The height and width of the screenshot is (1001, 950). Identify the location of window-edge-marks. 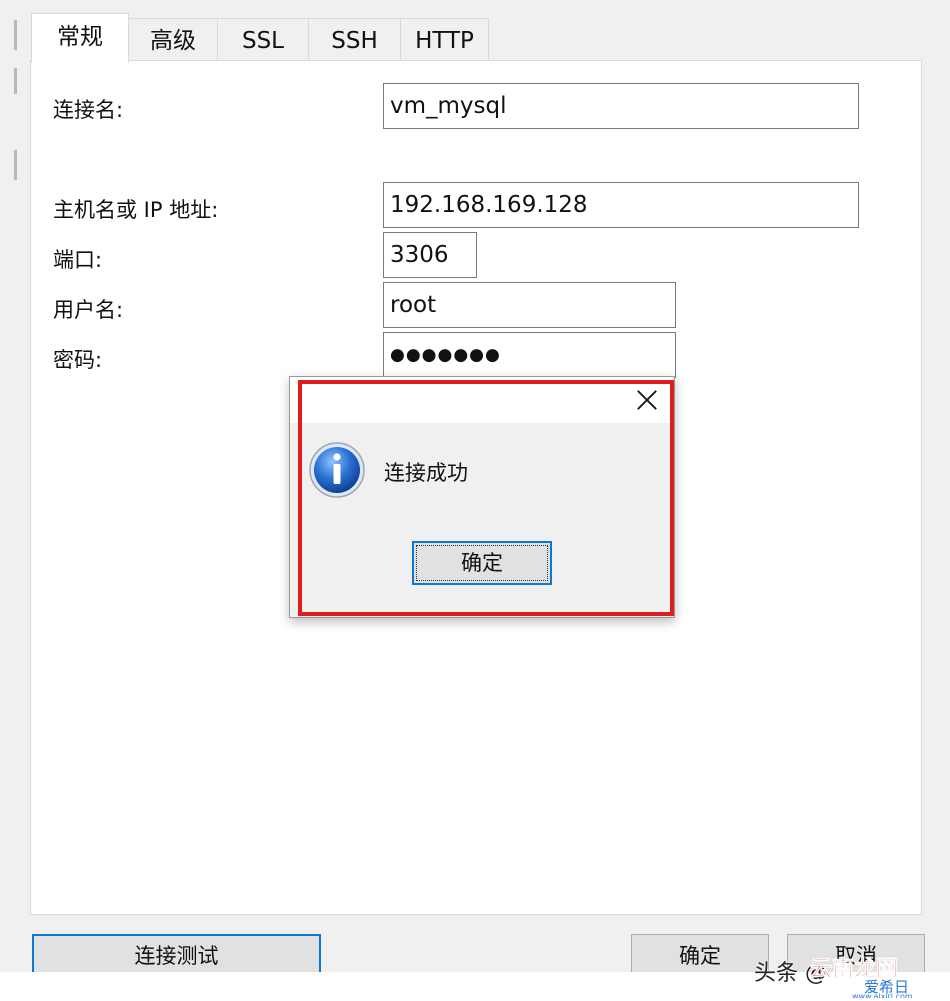
(10, 100).